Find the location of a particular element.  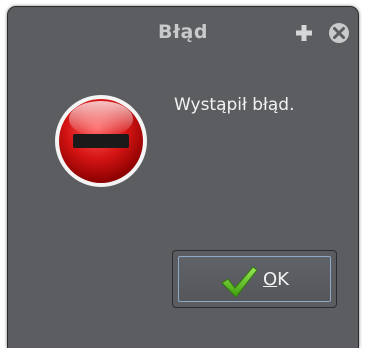

error-stop-icon is located at coordinates (101, 141).